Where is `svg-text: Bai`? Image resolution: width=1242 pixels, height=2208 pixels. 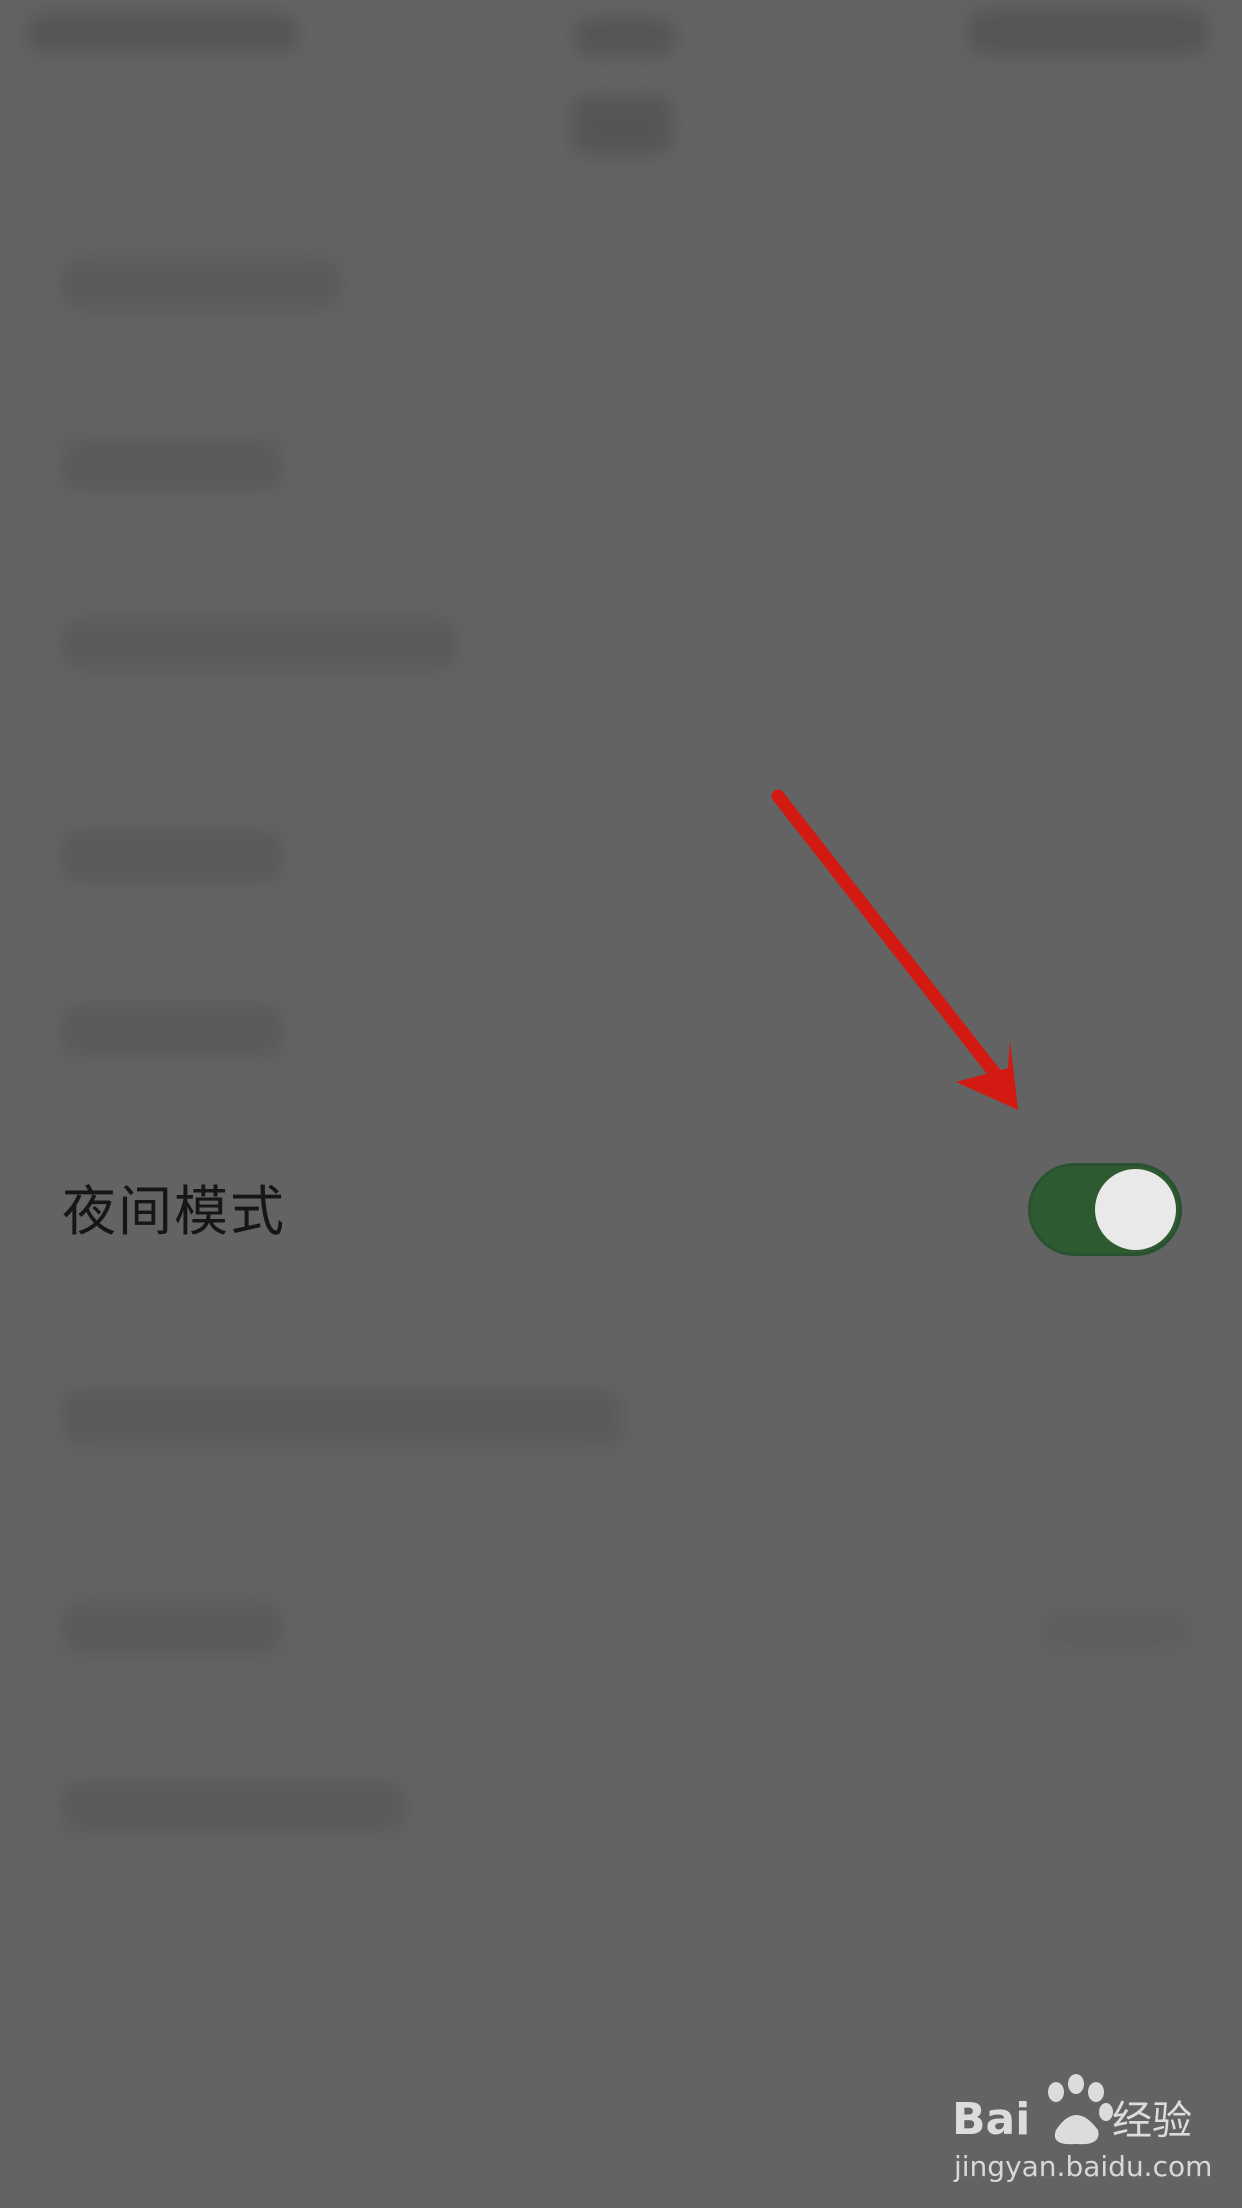 svg-text: Bai is located at coordinates (991, 2119).